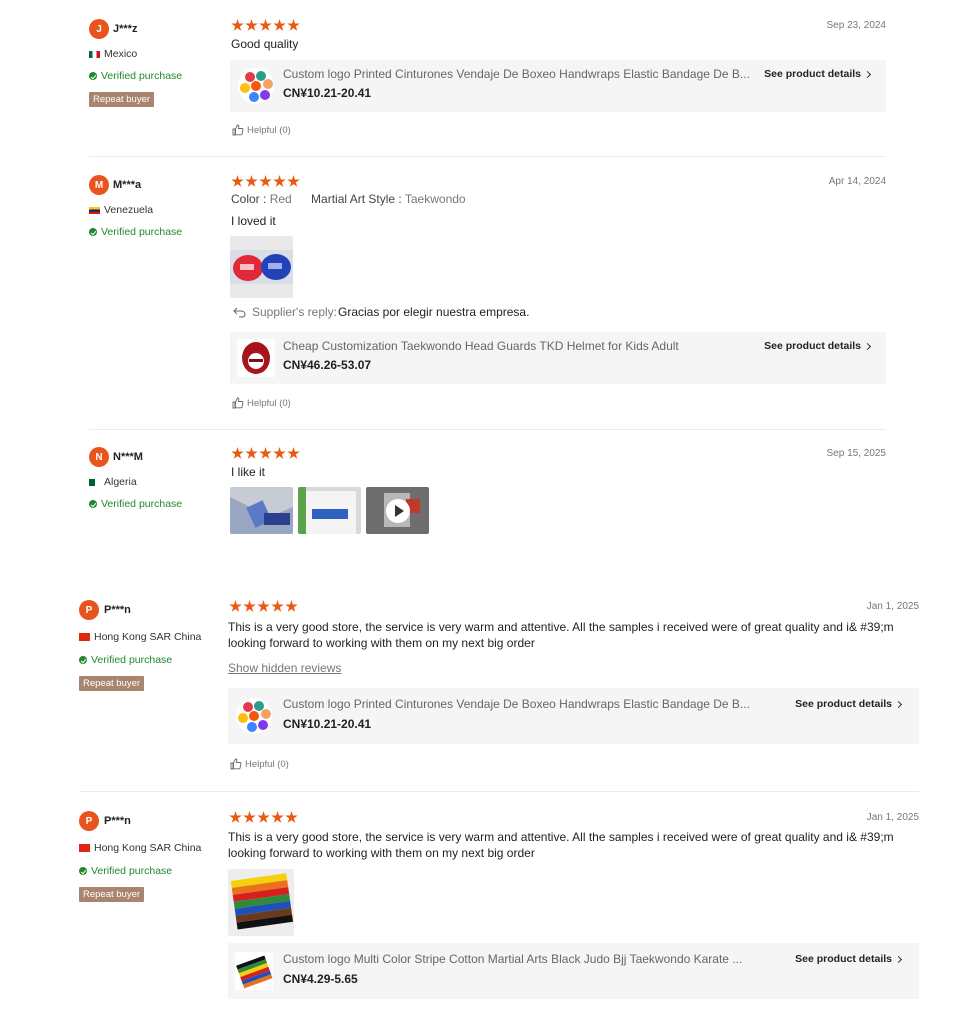  I want to click on product-price: CN¥10.21-20.41, so click(327, 724).